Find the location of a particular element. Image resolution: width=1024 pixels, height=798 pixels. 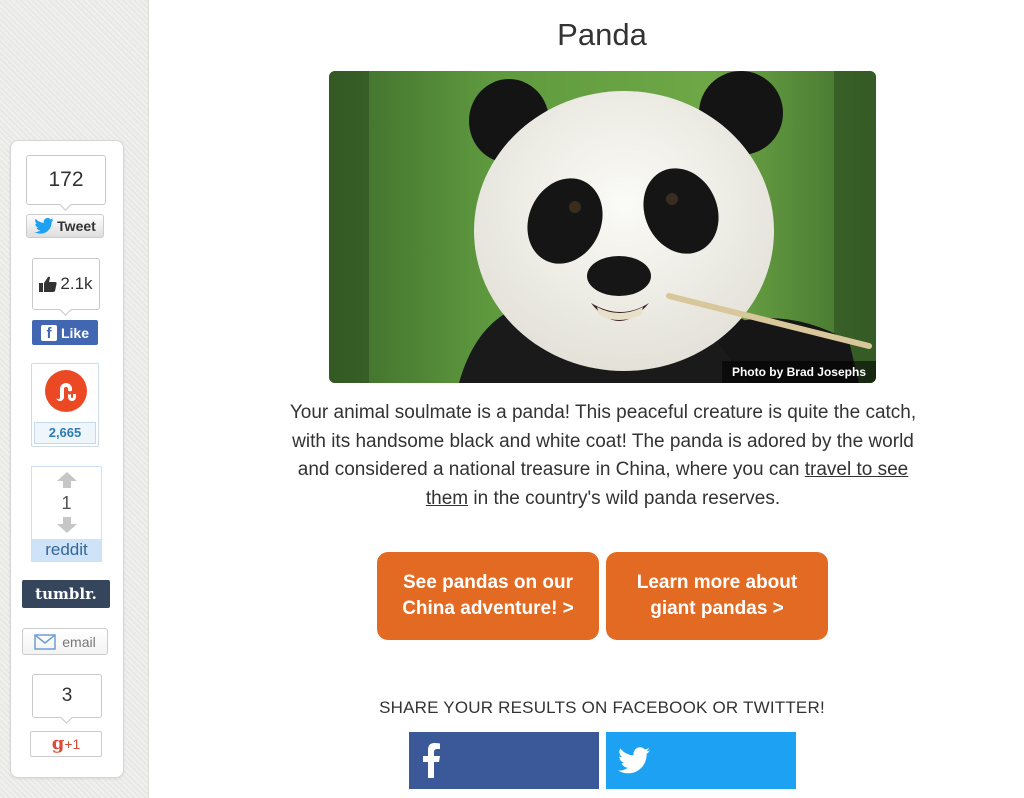

description-text-end: in the country's wild panda reserves. is located at coordinates (624, 498).